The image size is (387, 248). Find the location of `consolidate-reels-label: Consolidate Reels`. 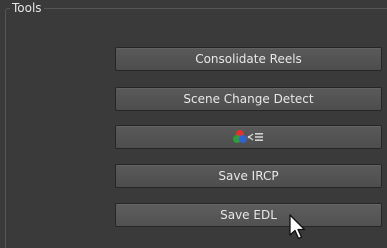

consolidate-reels-label: Consolidate Reels is located at coordinates (248, 59).